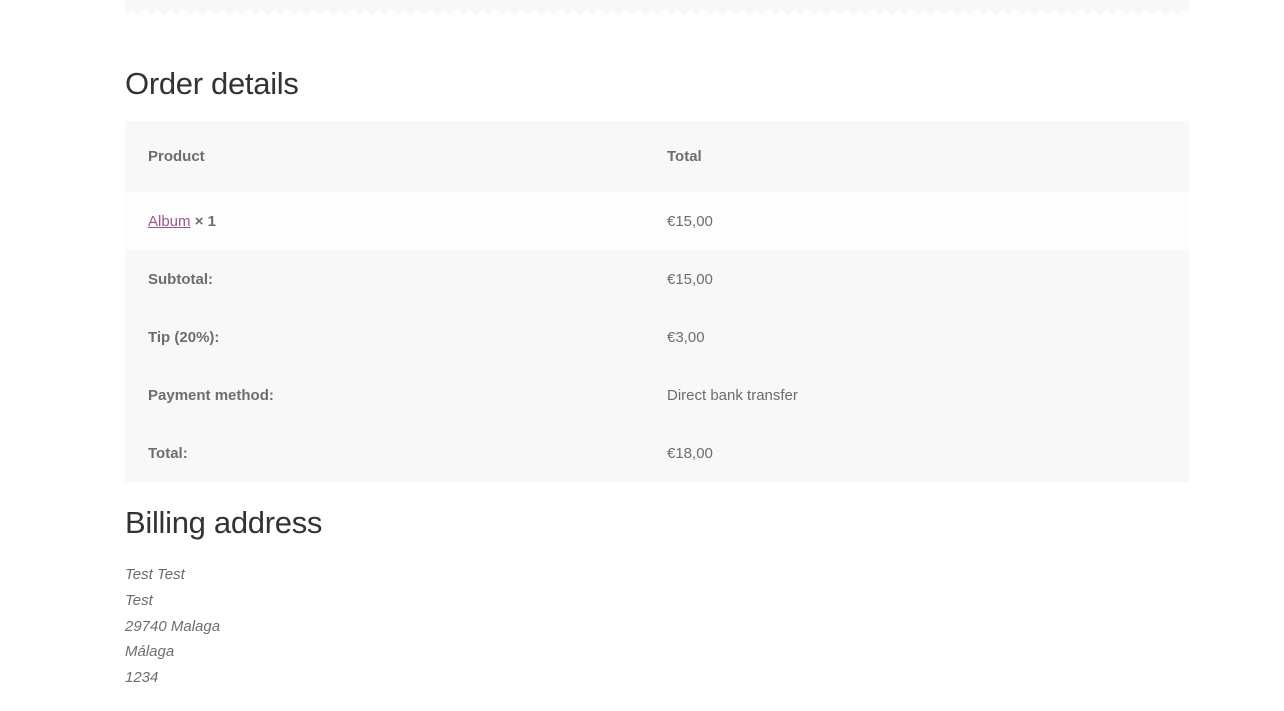 This screenshot has width=1284, height=711. I want to click on order-item-row: Album × 1 €15,00, so click(657, 221).